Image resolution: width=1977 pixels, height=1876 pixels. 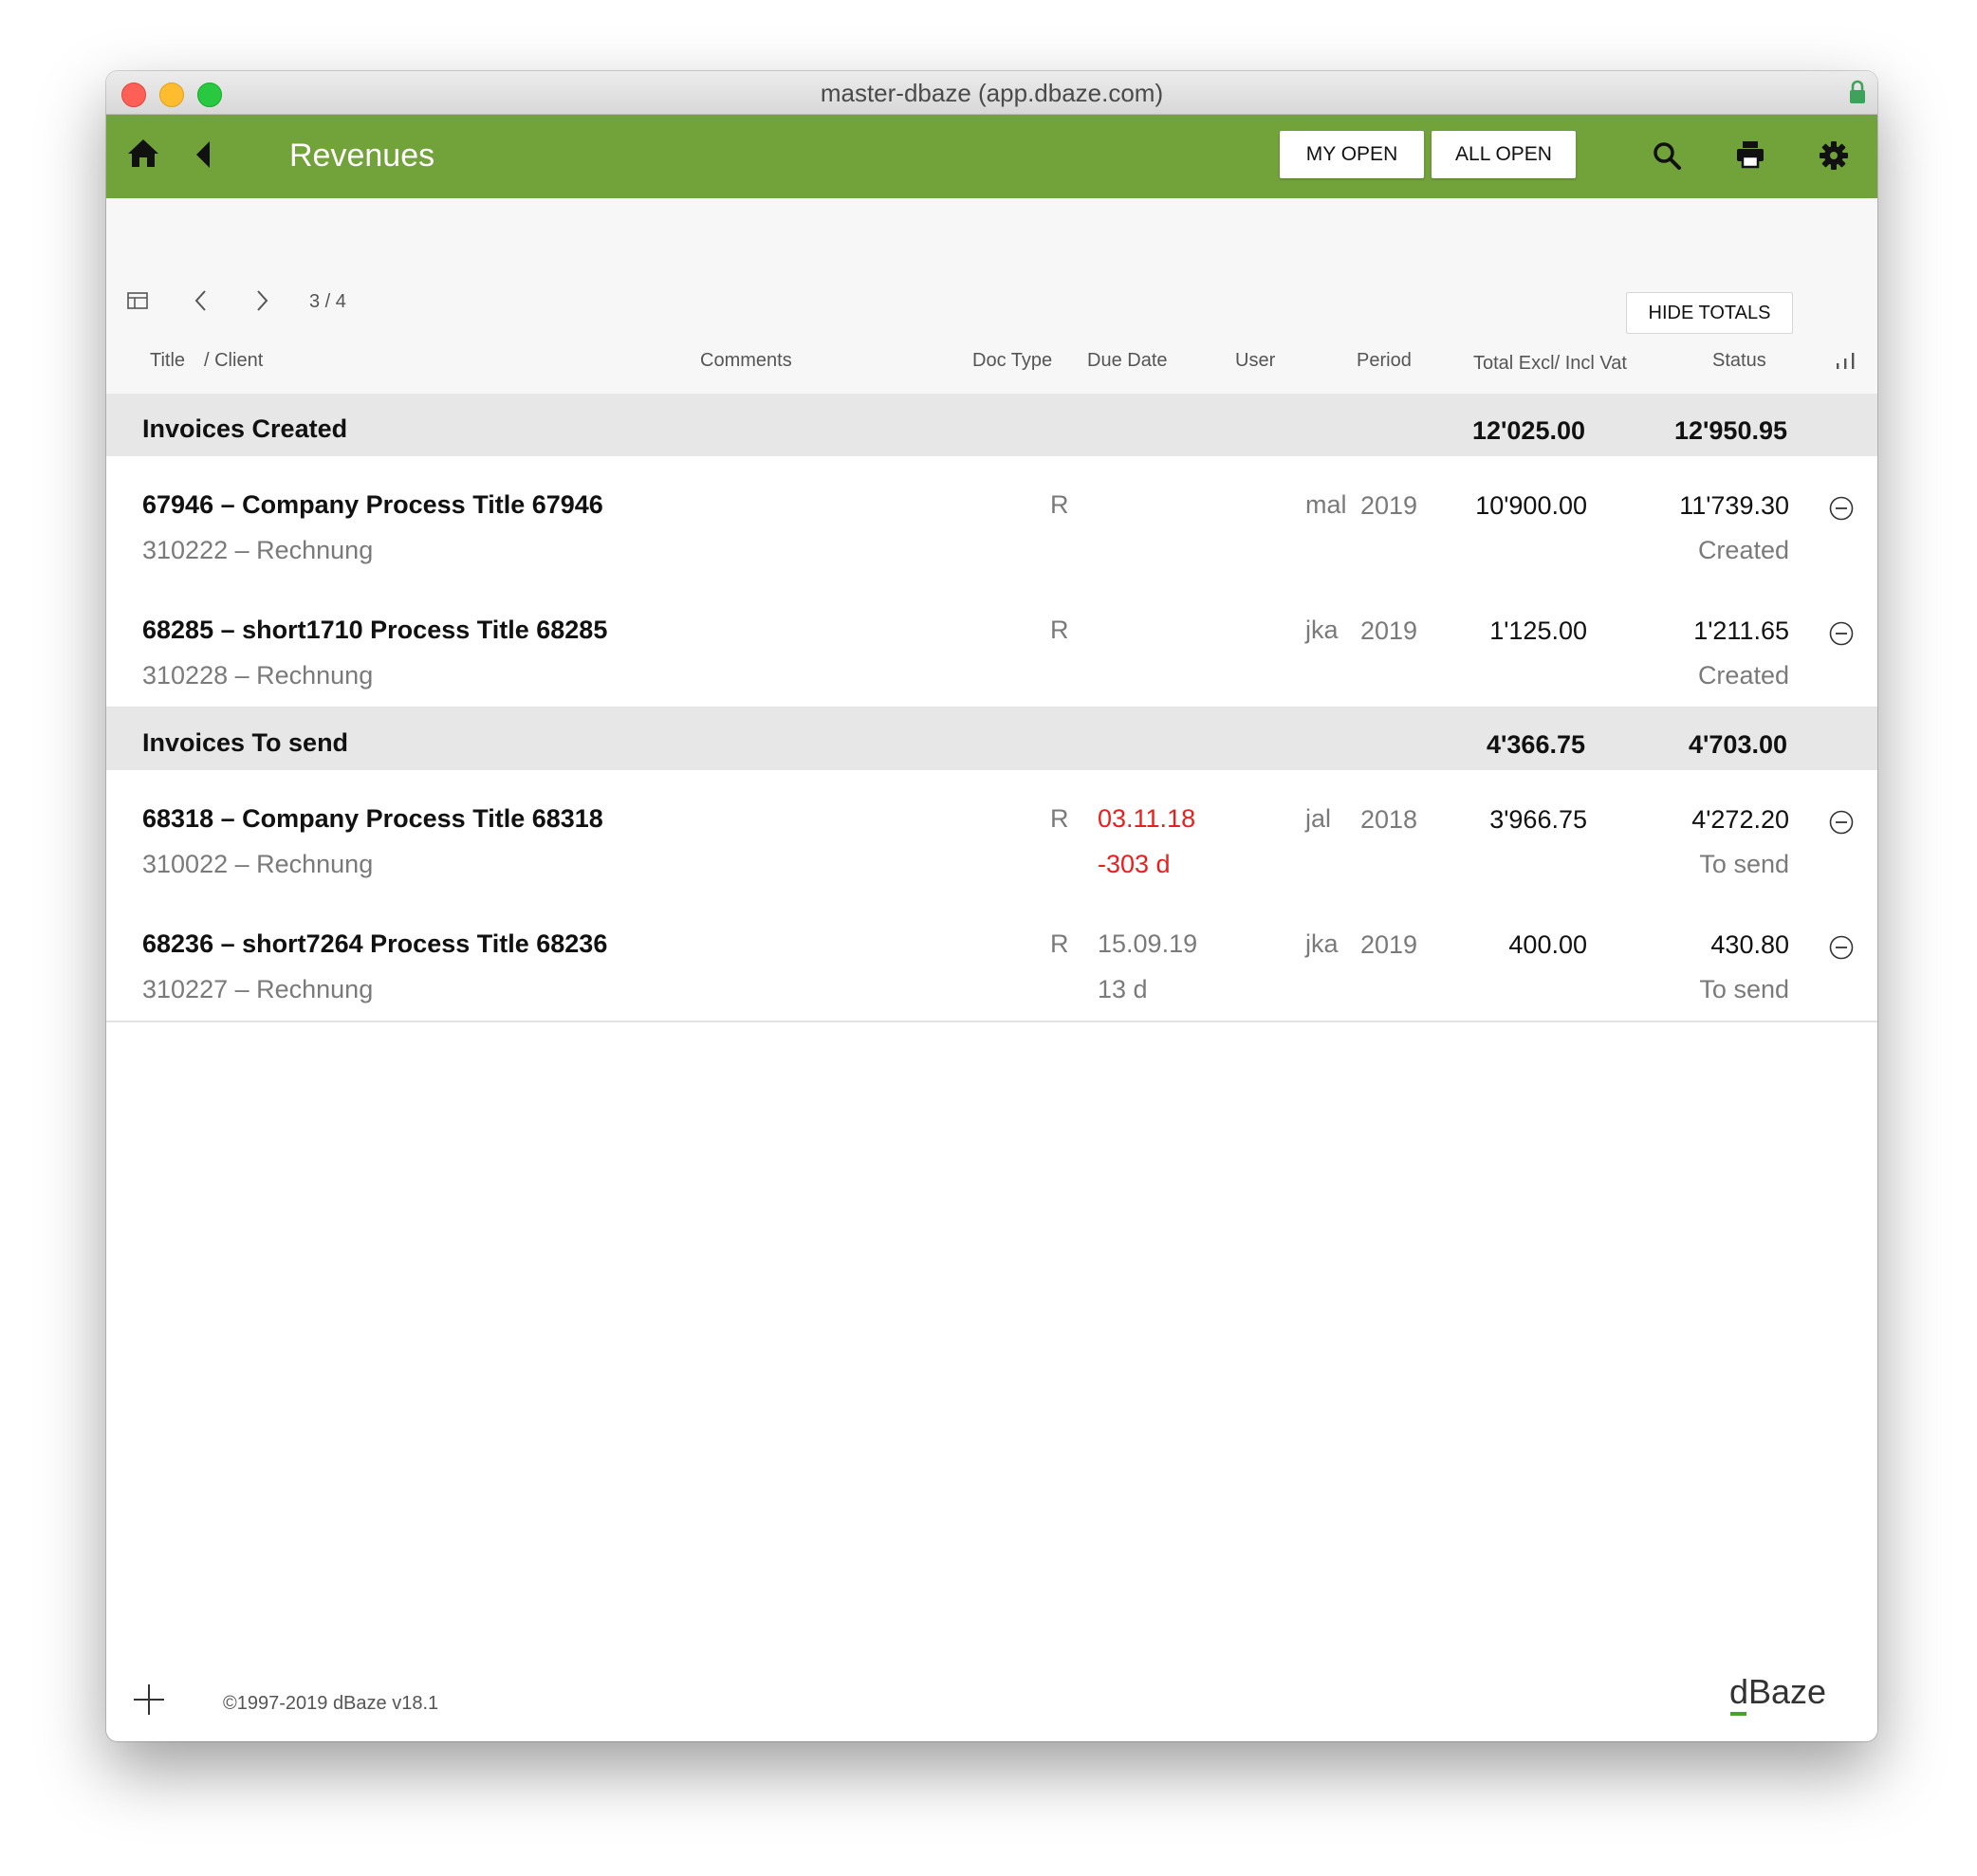 What do you see at coordinates (1730, 430) in the screenshot?
I see `group-total-incl: 12'950.95` at bounding box center [1730, 430].